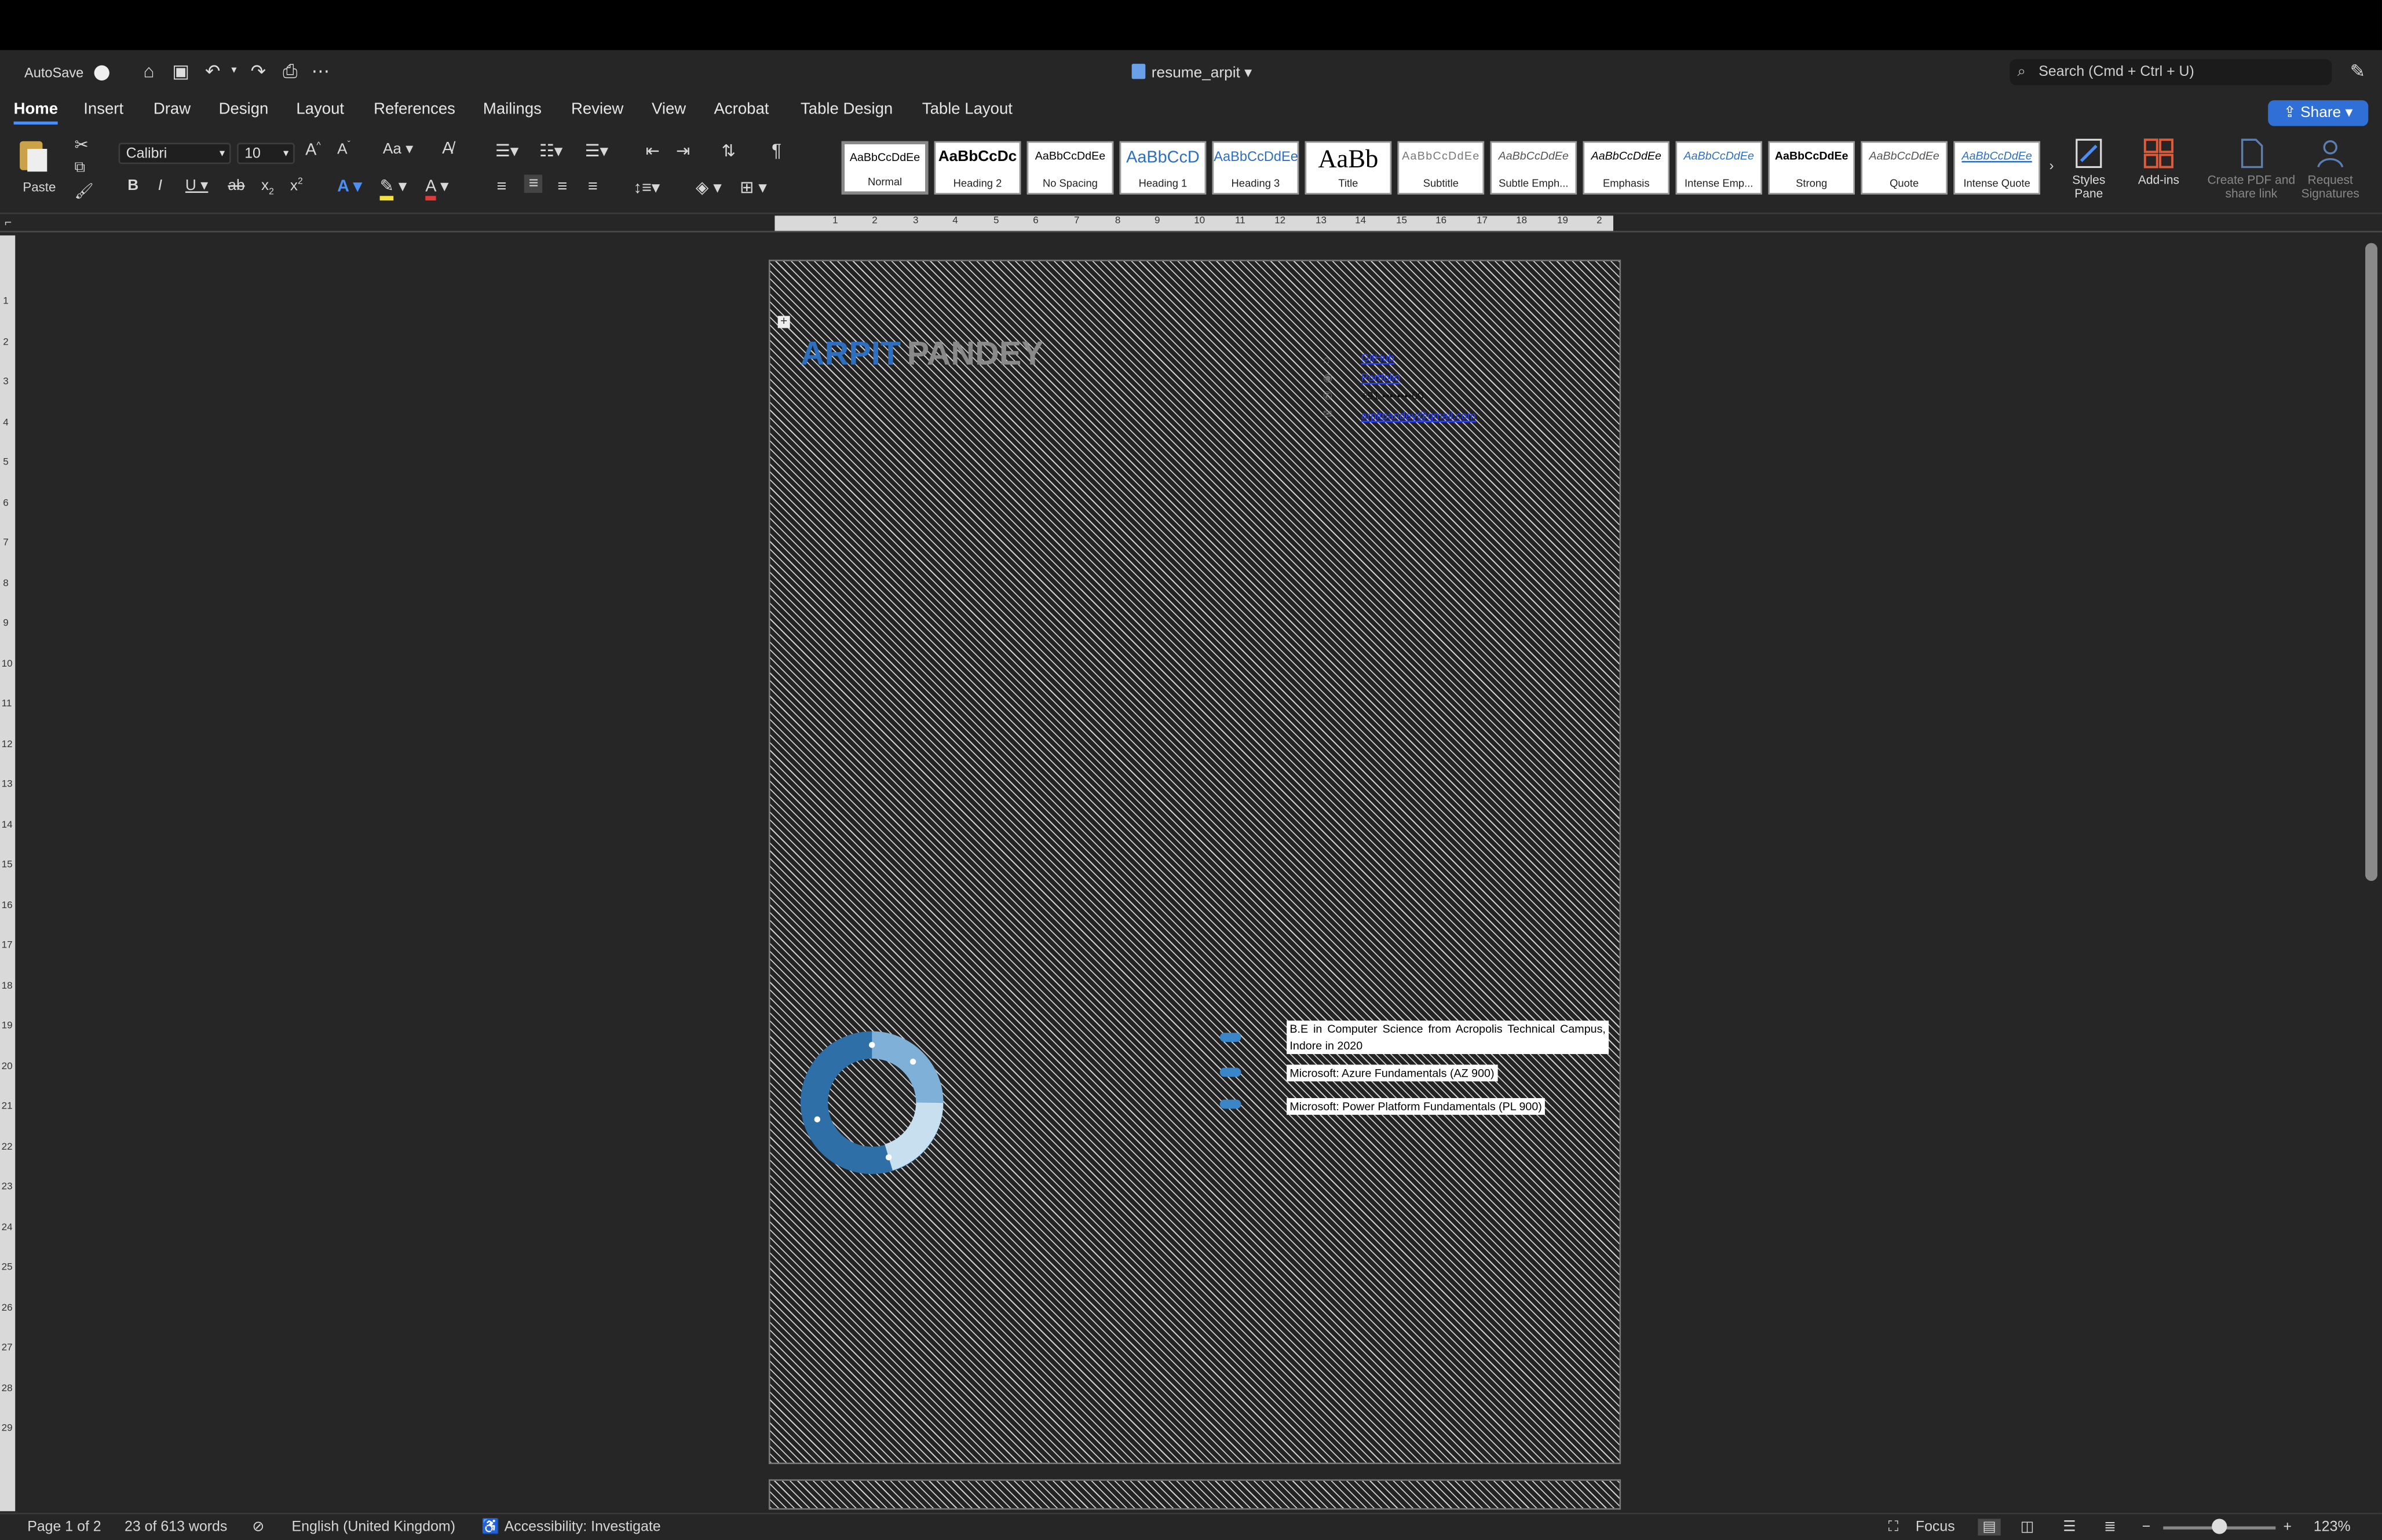  I want to click on styles-more-icon: ›, so click(2051, 165).